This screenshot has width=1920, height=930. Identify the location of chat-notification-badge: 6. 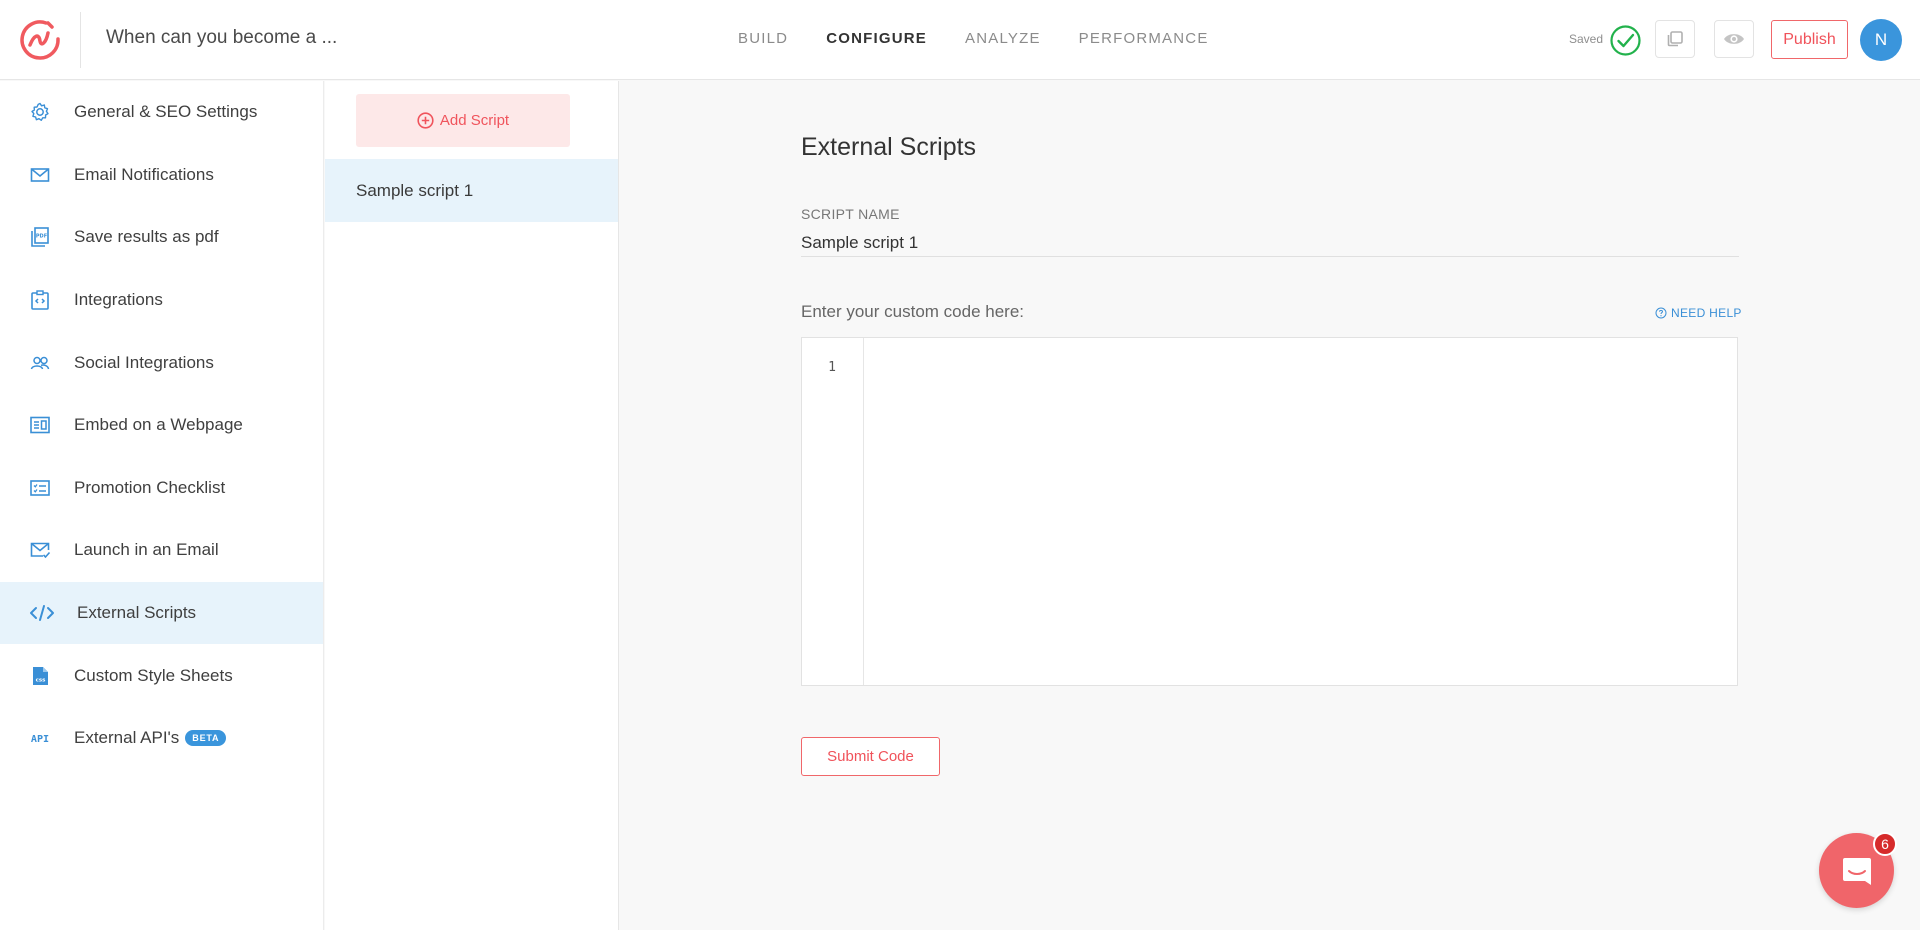
(1885, 844).